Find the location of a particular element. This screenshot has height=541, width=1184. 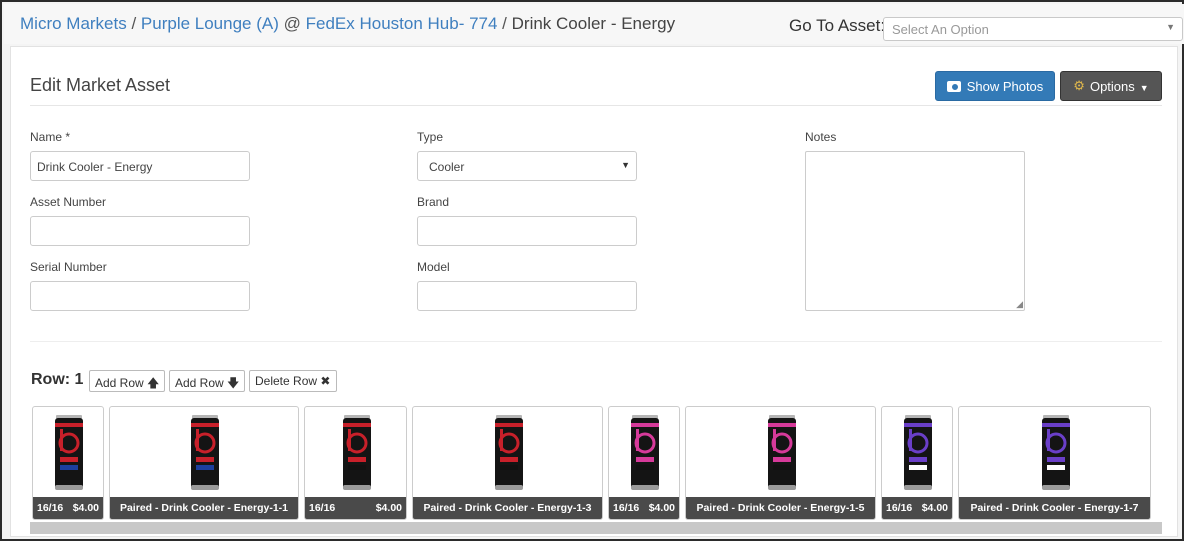

options-label: Options is located at coordinates (1112, 86).